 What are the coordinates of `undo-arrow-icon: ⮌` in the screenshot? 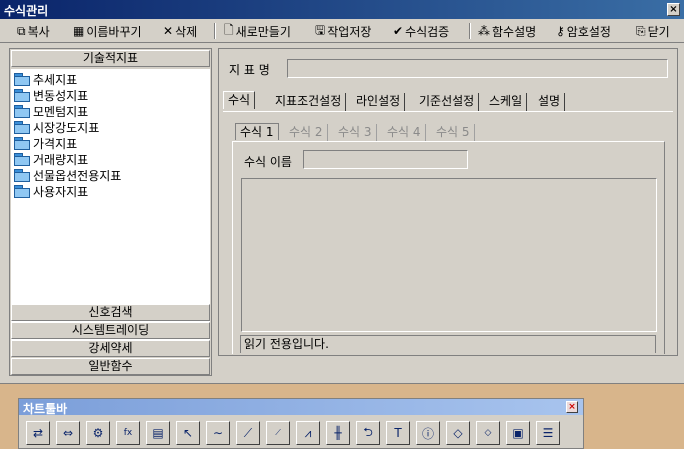 It's located at (368, 433).